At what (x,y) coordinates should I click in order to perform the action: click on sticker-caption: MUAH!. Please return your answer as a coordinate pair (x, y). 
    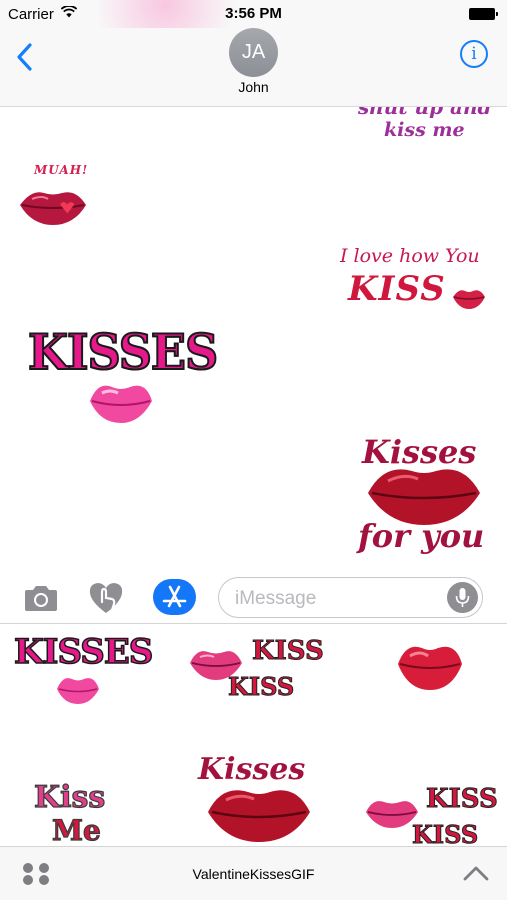
    Looking at the image, I should click on (61, 170).